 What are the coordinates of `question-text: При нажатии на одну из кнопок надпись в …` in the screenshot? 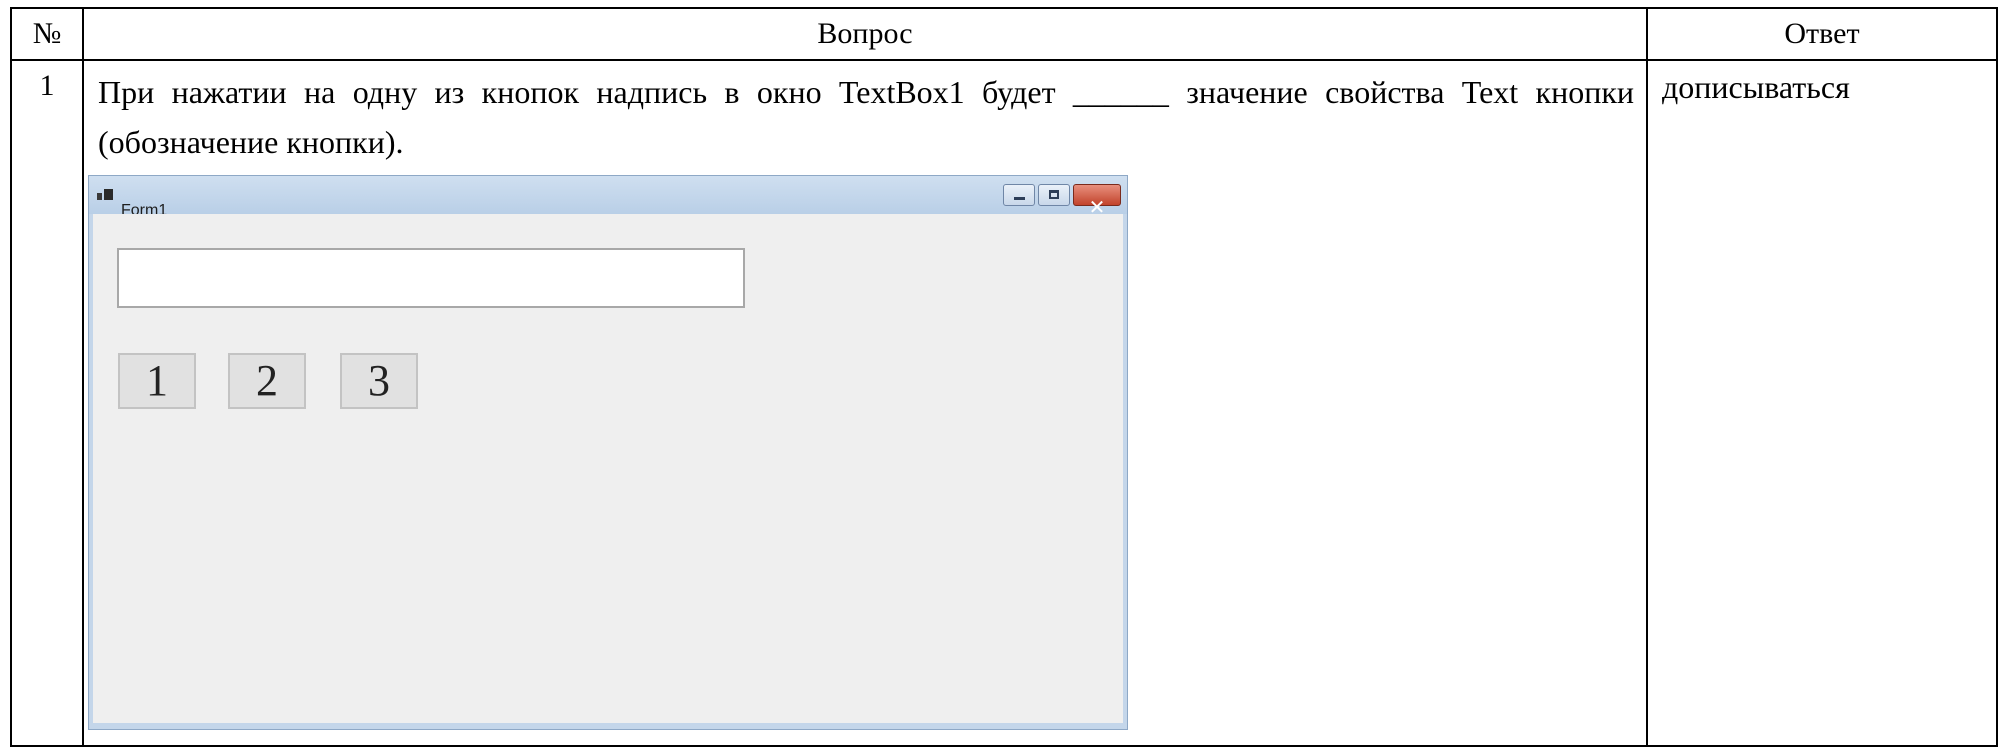 It's located at (866, 117).